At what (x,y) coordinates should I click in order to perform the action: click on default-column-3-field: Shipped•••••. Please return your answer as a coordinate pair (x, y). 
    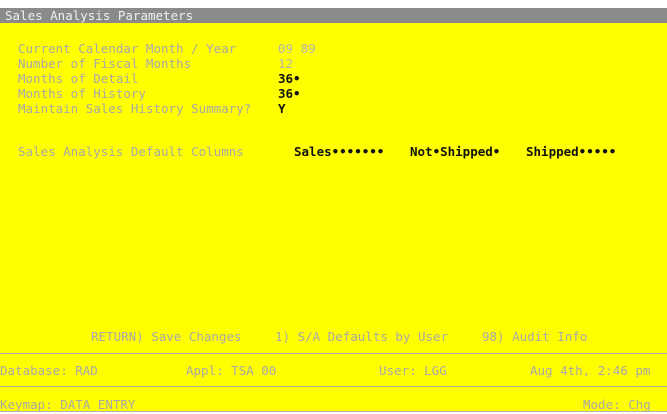
    Looking at the image, I should click on (571, 151).